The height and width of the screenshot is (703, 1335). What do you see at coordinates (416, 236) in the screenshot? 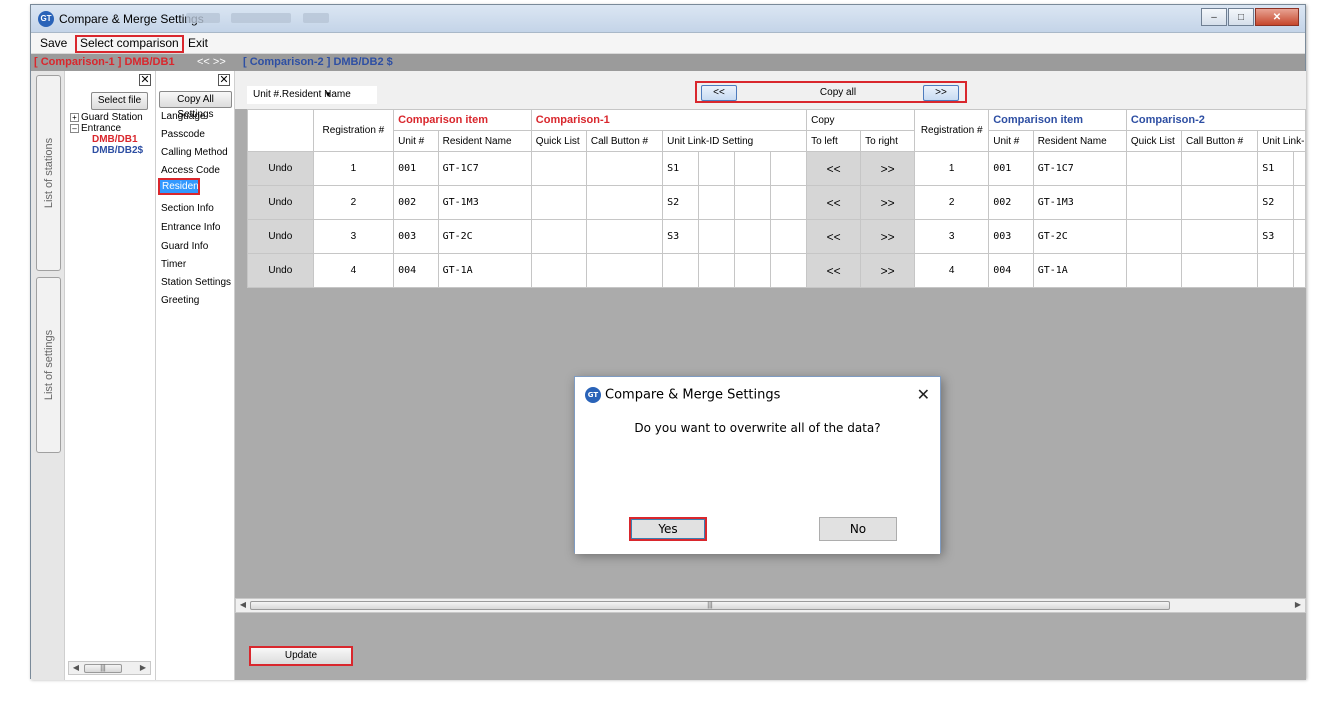
I see `unit-cell: 003` at bounding box center [416, 236].